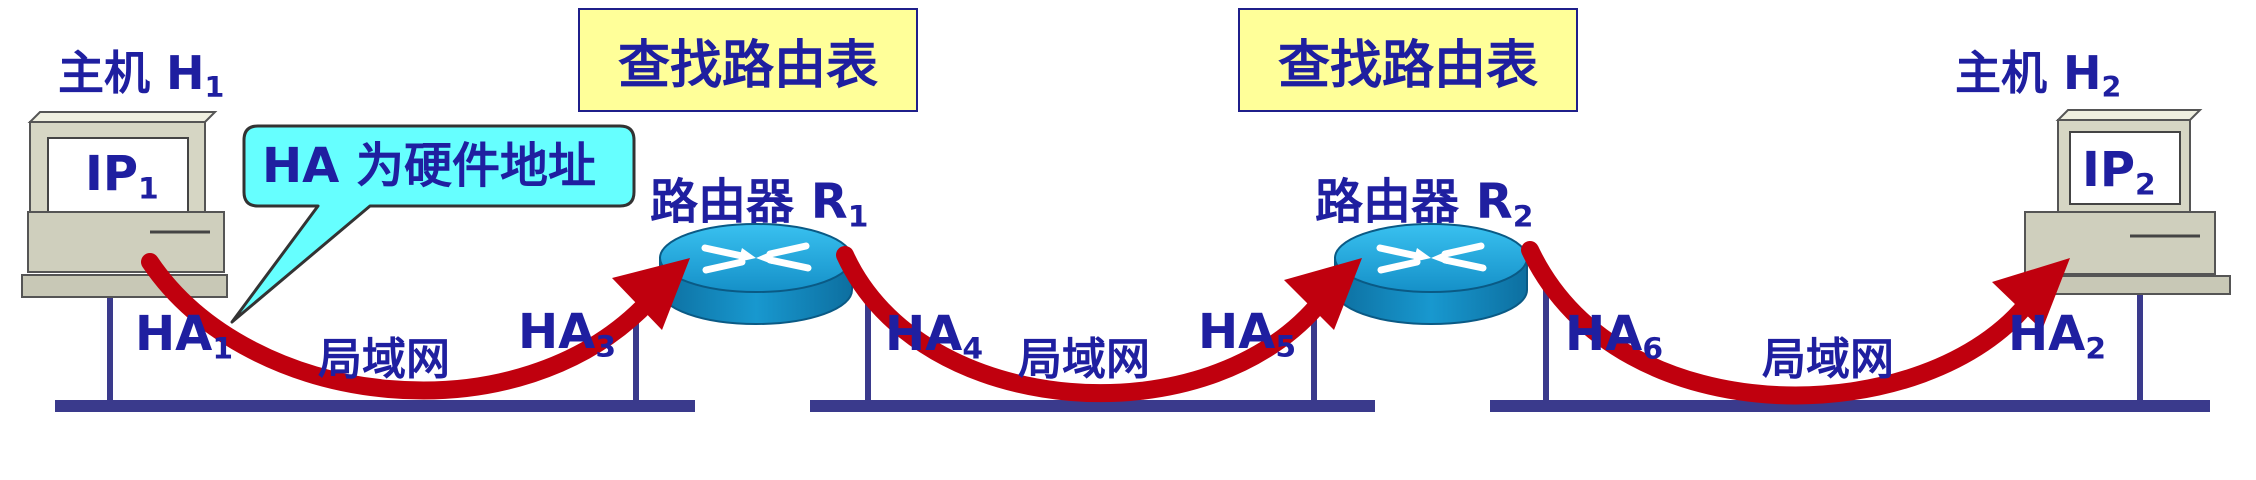  Describe the element at coordinates (2038, 75) in the screenshot. I see `host-h2-label: 主机 H2` at that location.